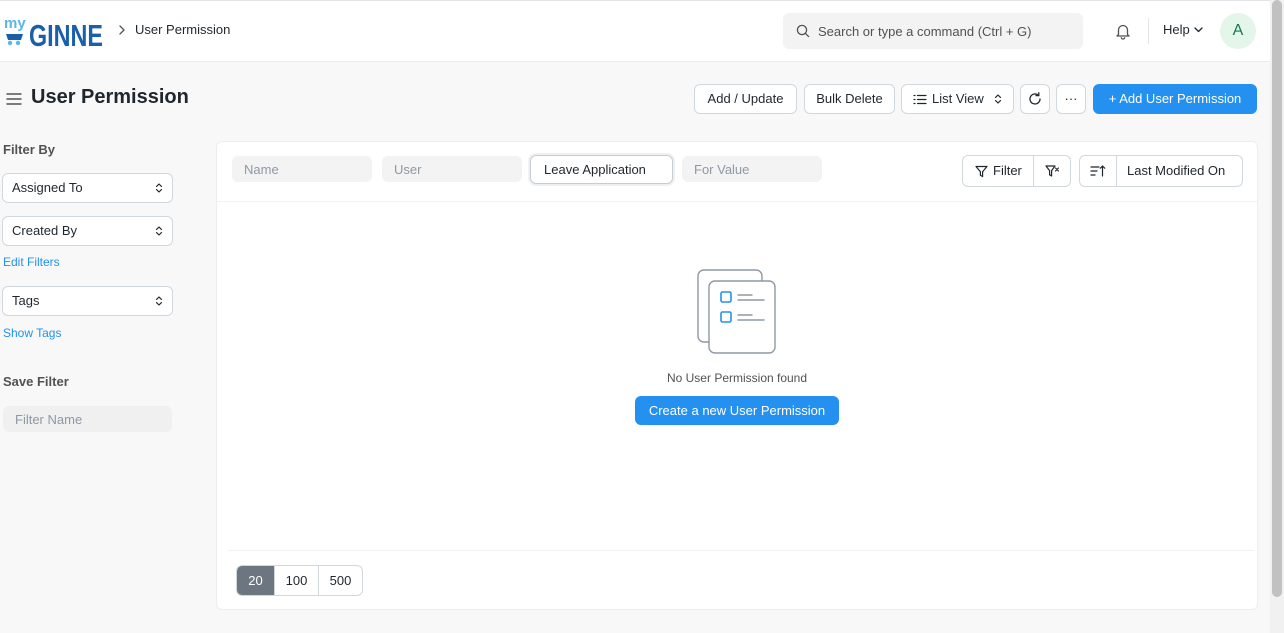 The height and width of the screenshot is (633, 1284). I want to click on filter-name-input, so click(87, 419).